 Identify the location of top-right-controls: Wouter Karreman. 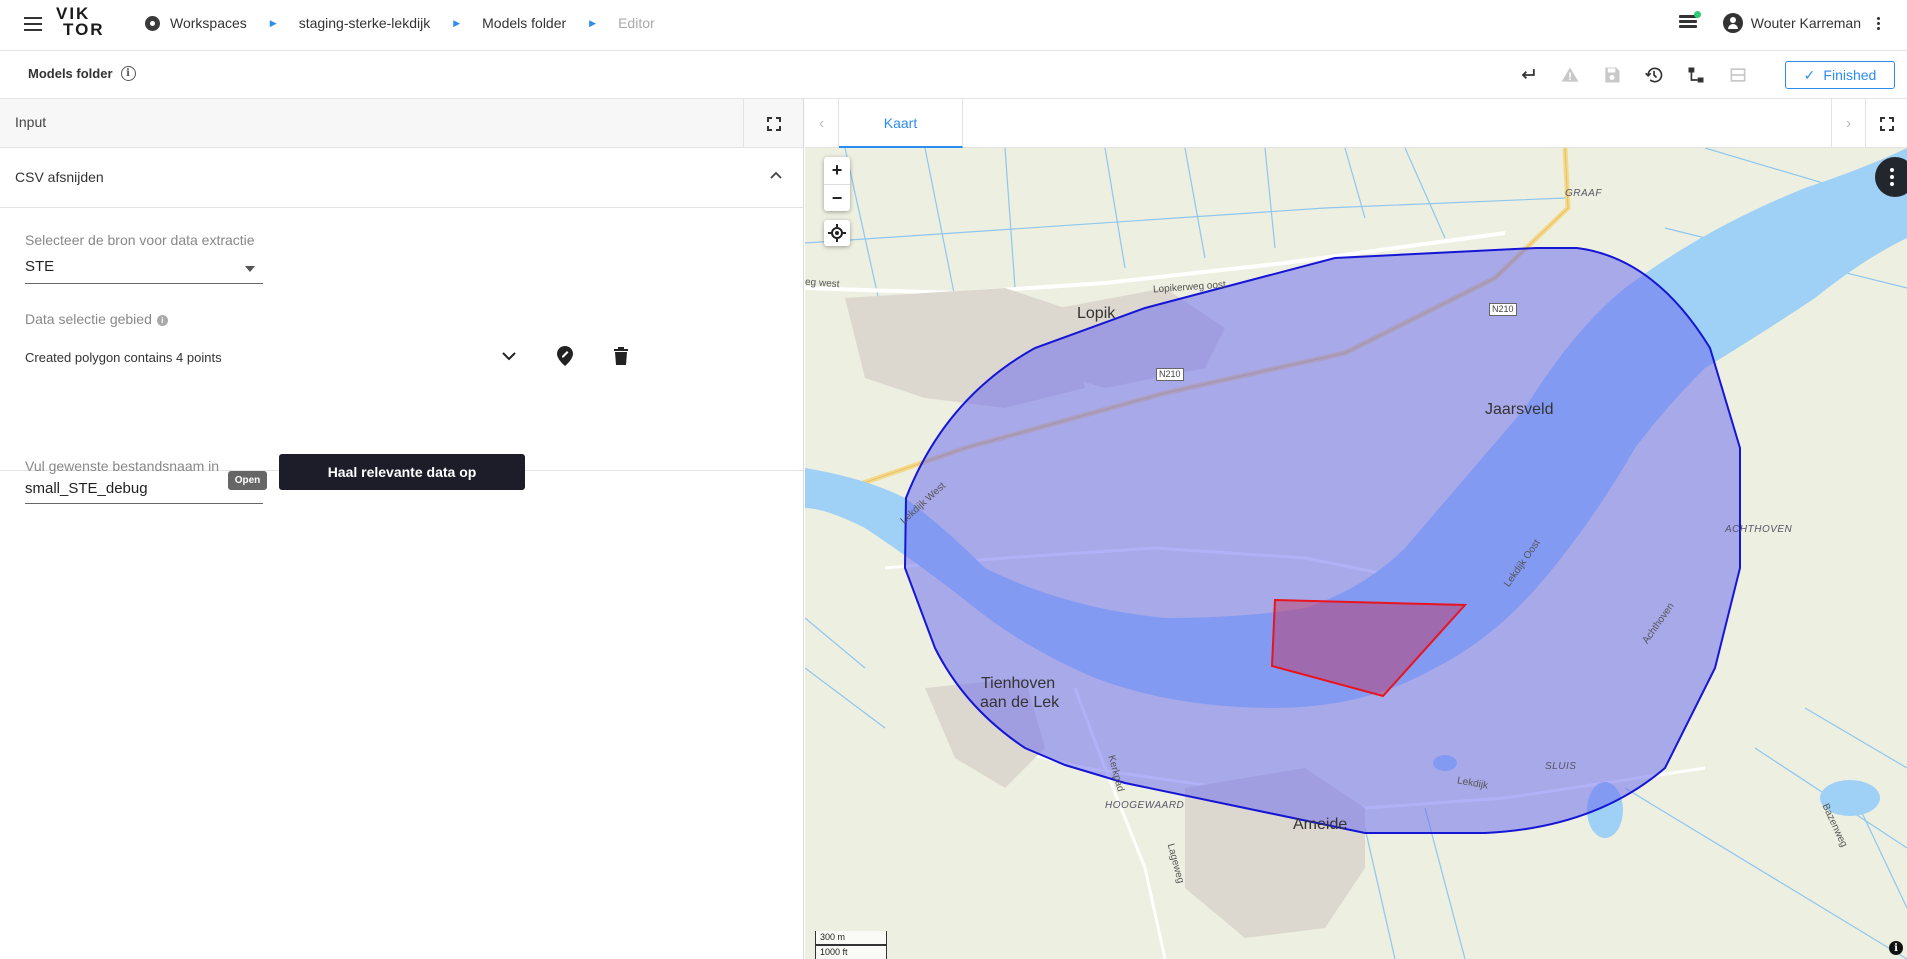
(1779, 22).